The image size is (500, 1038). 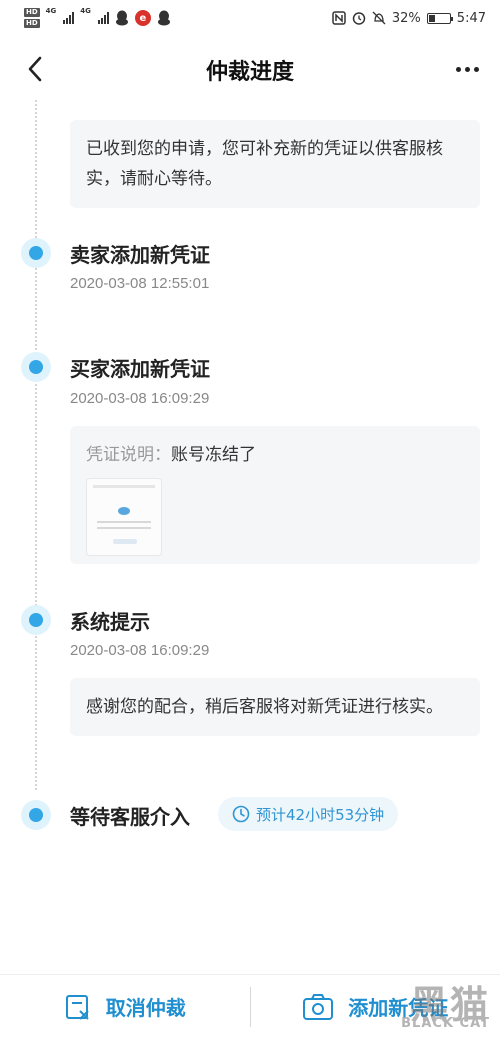 What do you see at coordinates (275, 455) in the screenshot?
I see `evidence-description: 凭证说明：账号冻结了` at bounding box center [275, 455].